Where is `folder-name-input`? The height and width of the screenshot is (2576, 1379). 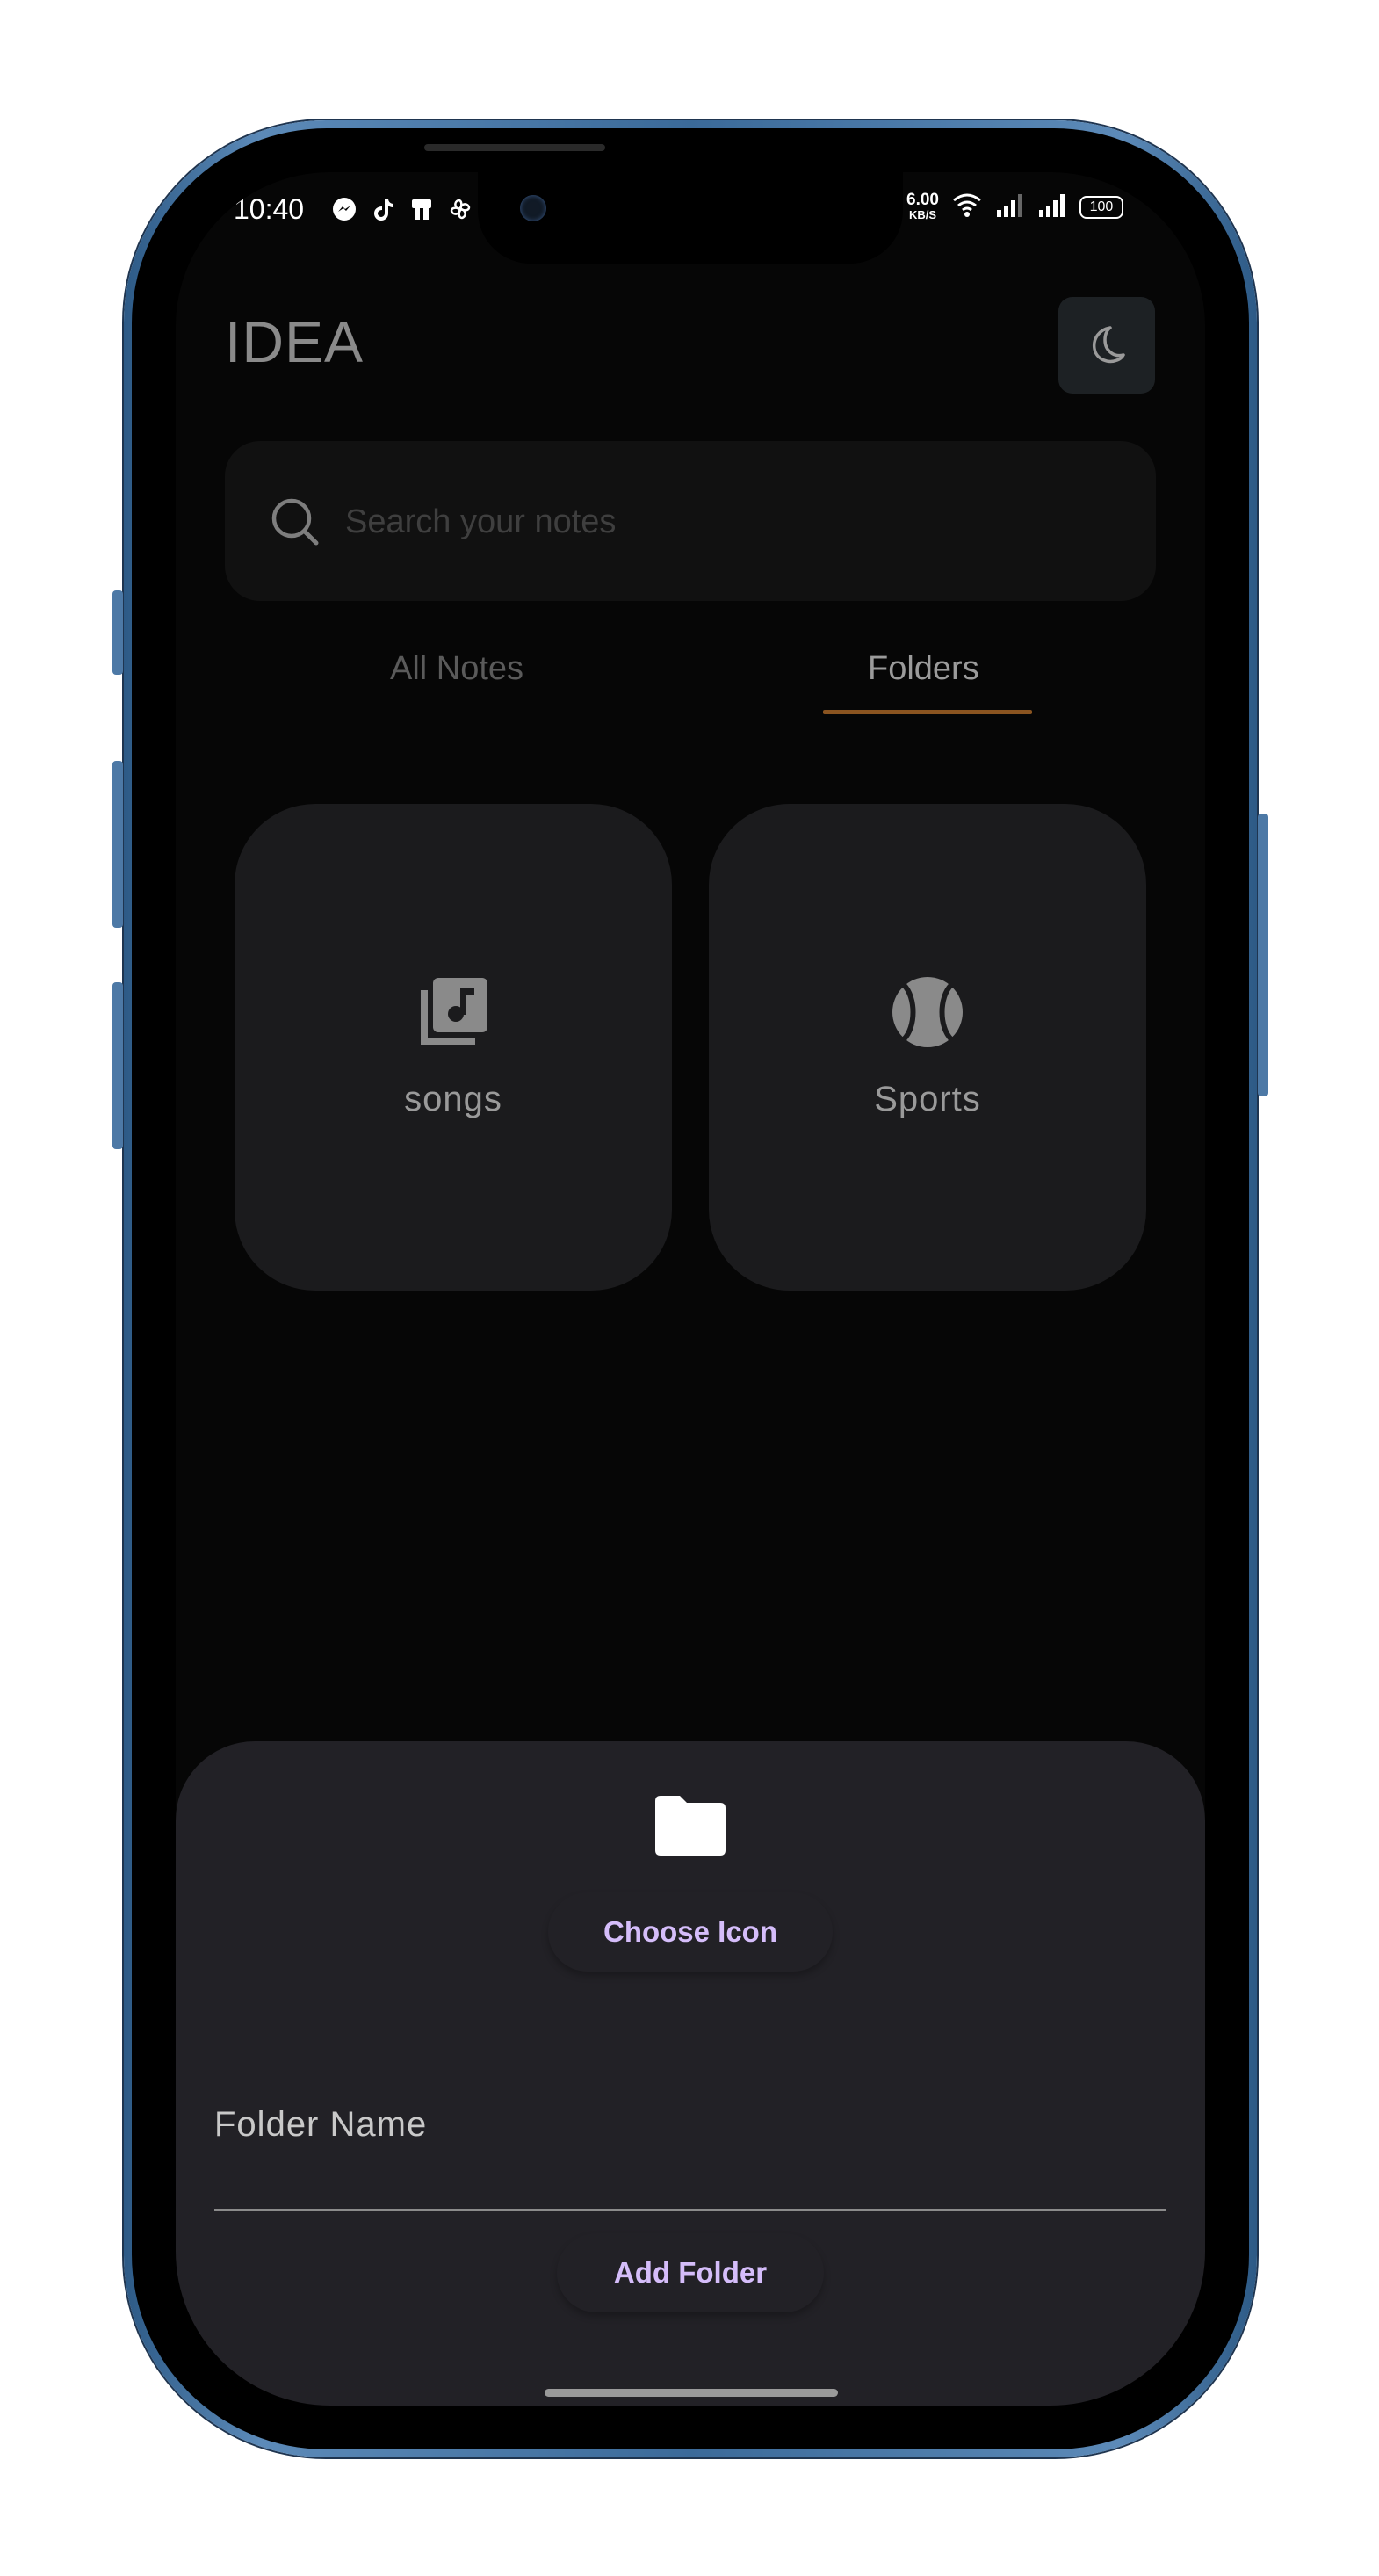 folder-name-input is located at coordinates (692, 2175).